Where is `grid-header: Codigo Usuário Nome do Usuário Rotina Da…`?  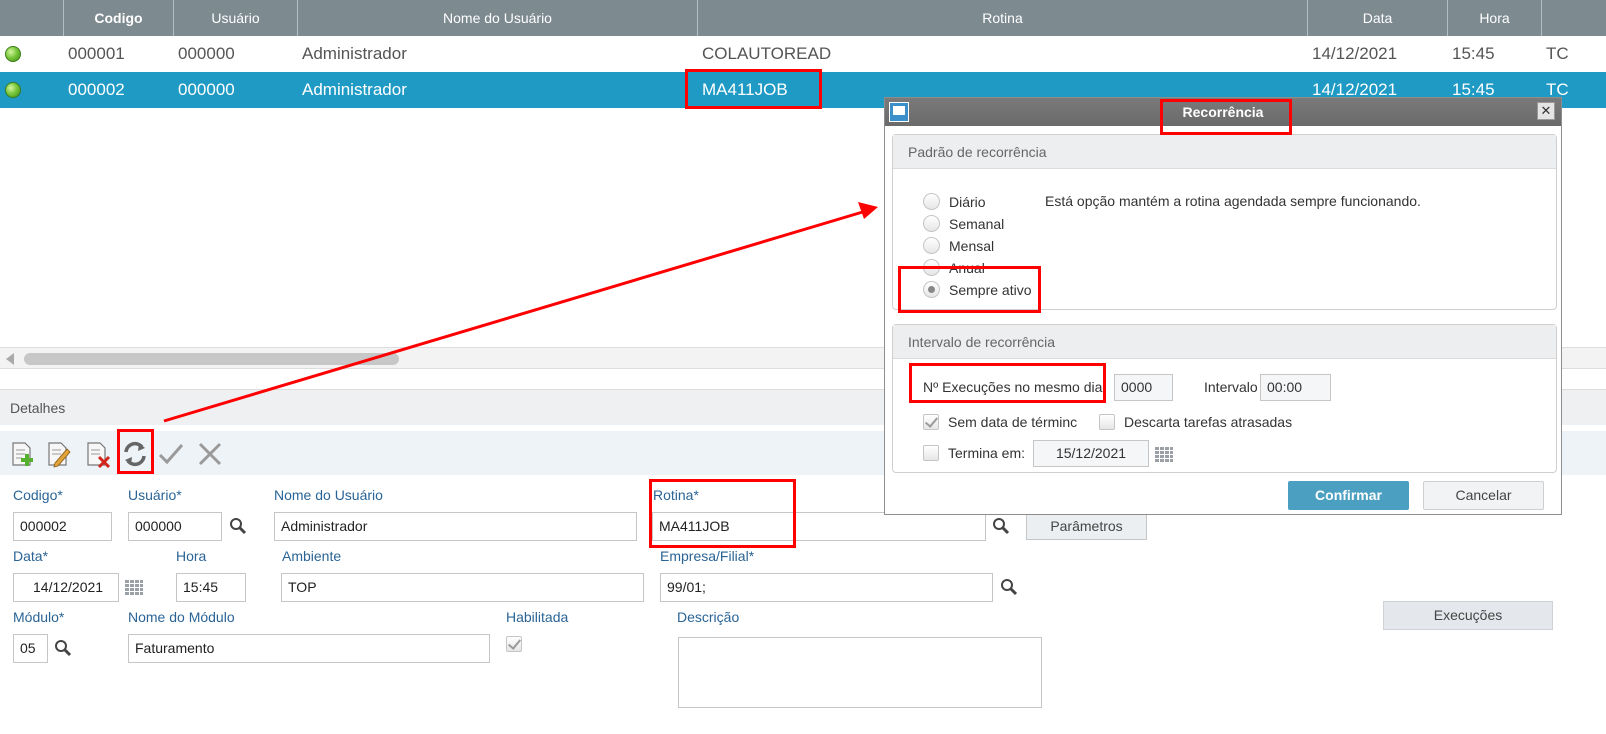
grid-header: Codigo Usuário Nome do Usuário Rotina Da… is located at coordinates (803, 18).